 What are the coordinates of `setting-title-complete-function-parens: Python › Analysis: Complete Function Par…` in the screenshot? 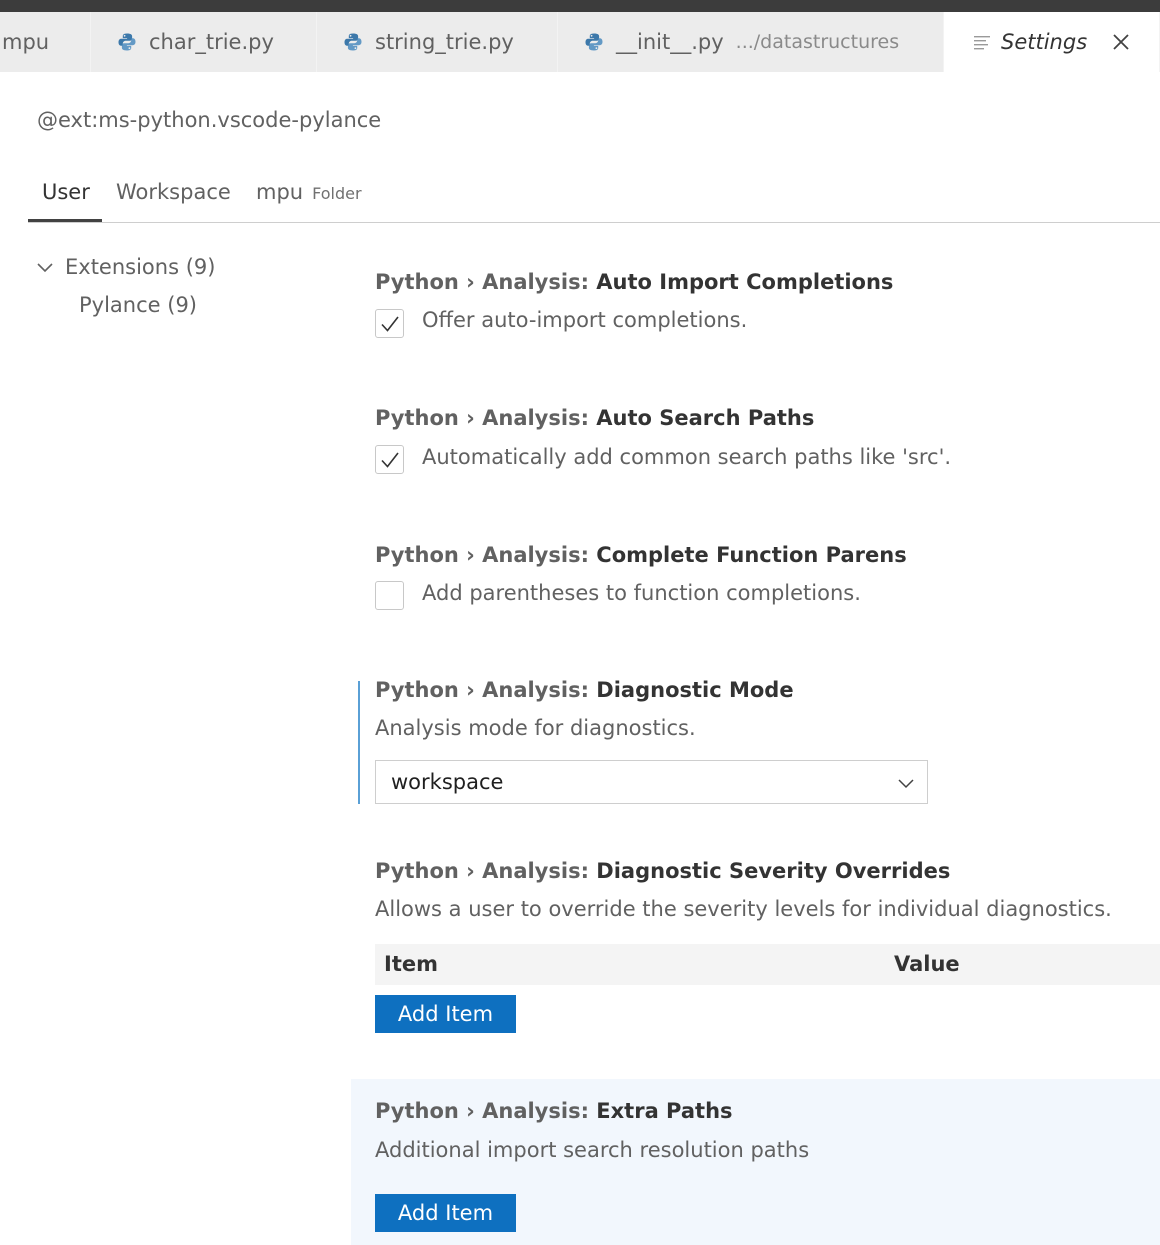 It's located at (641, 555).